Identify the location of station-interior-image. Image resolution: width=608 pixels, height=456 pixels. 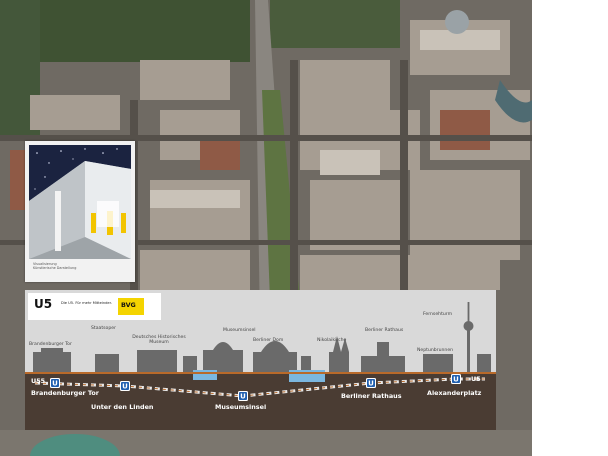
(80, 202).